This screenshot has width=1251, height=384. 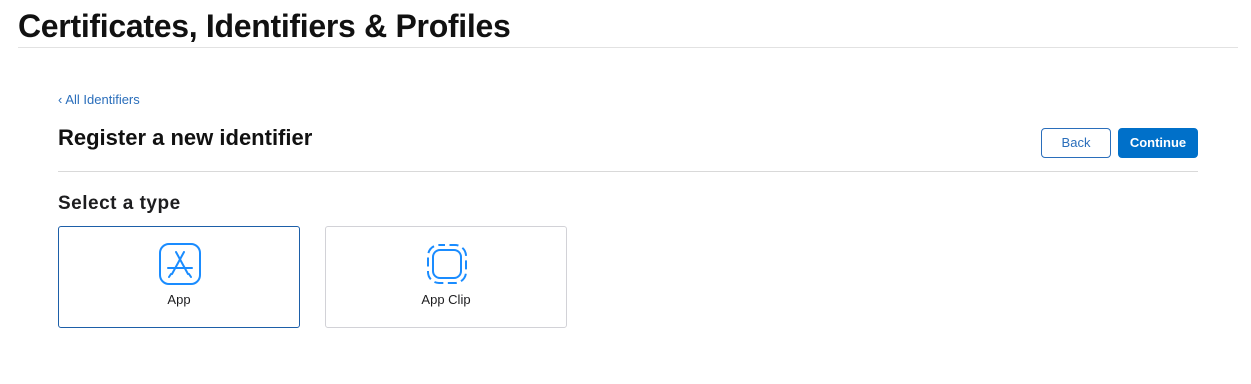 What do you see at coordinates (185, 137) in the screenshot?
I see `register-identifier-title: Register a new identifier` at bounding box center [185, 137].